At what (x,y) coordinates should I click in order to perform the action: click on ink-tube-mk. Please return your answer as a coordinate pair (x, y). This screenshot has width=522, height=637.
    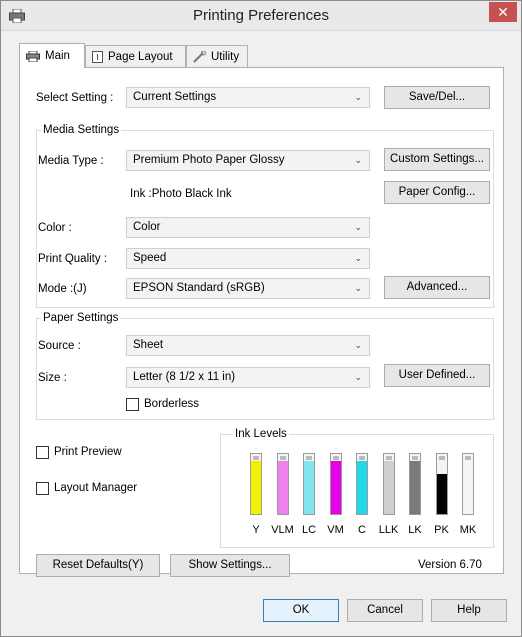
    Looking at the image, I should click on (468, 484).